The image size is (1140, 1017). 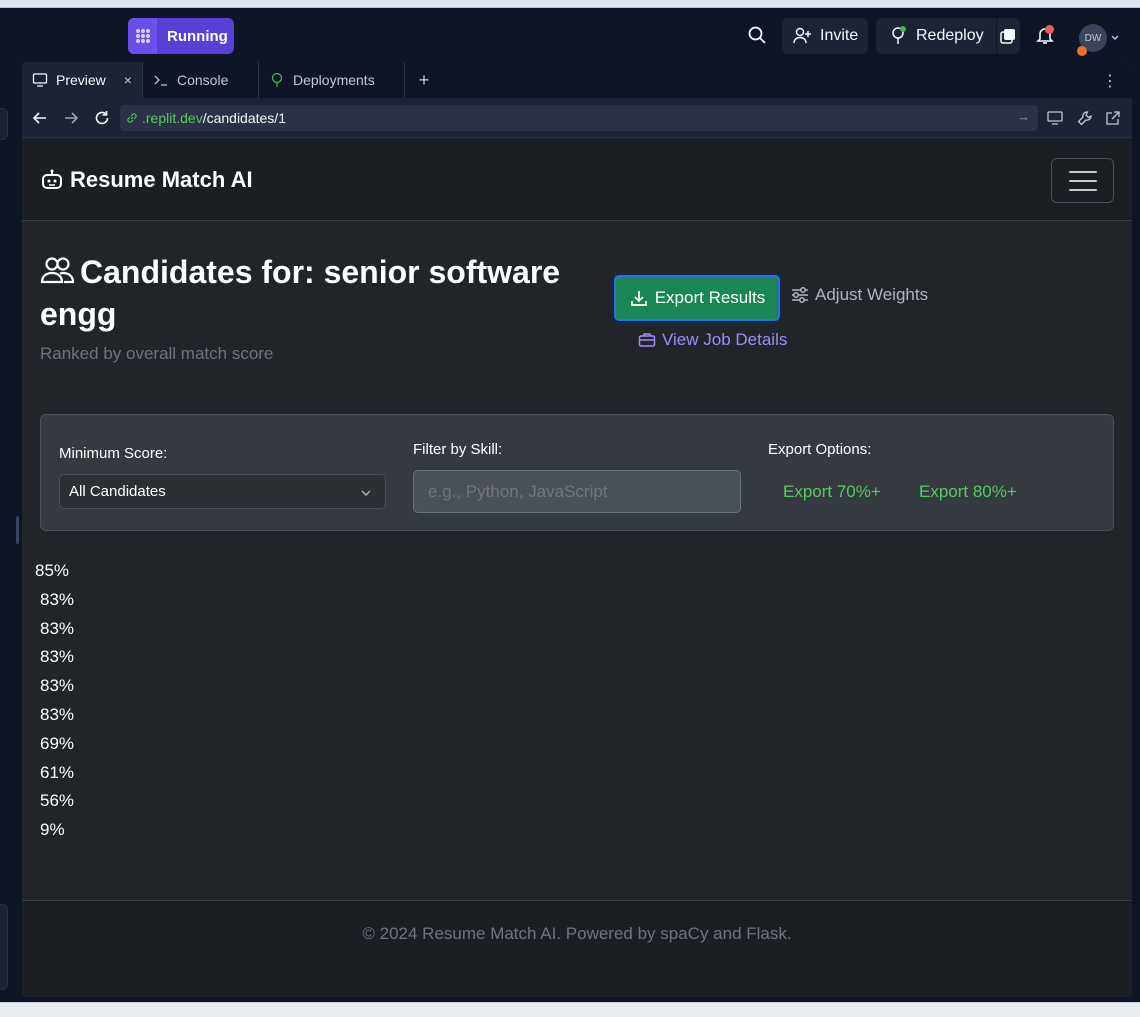 I want to click on export-80-link: Export 80%+, so click(x=968, y=492).